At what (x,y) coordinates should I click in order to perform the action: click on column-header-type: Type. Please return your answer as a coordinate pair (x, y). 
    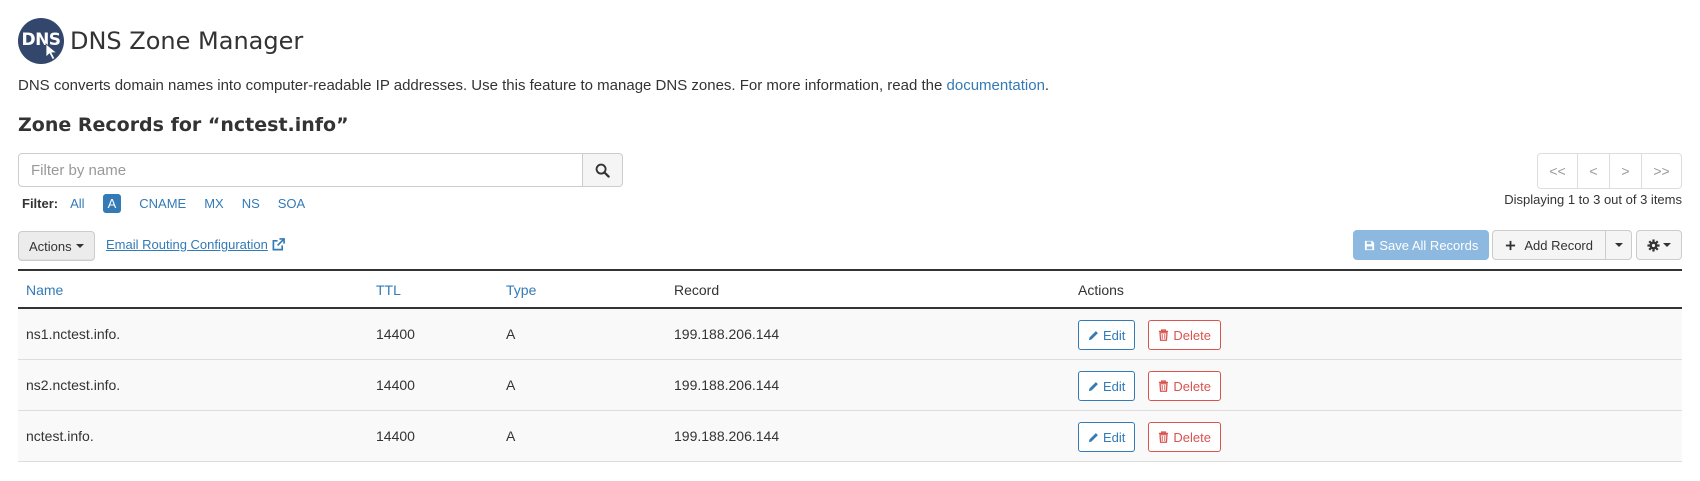
    Looking at the image, I should click on (521, 290).